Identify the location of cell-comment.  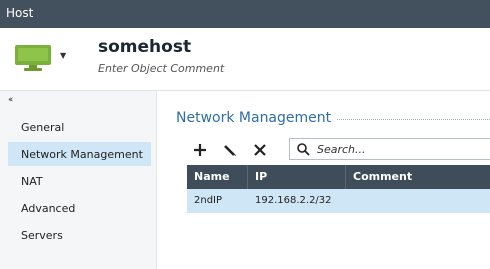
(418, 201).